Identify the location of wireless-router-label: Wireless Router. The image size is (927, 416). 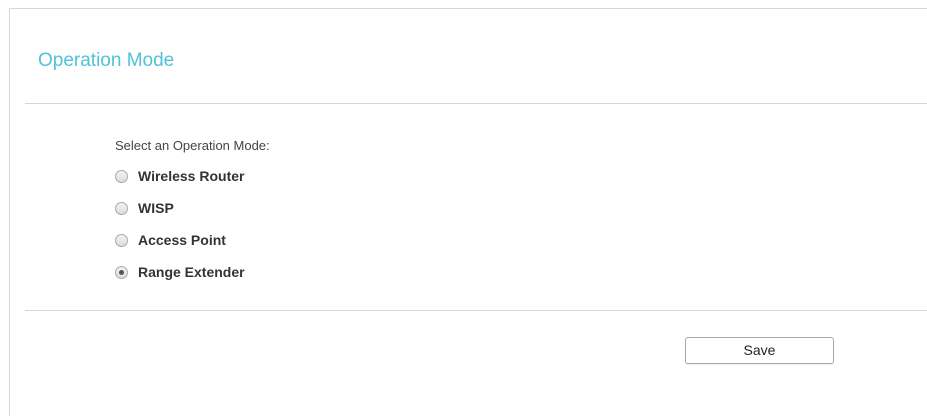
(191, 176).